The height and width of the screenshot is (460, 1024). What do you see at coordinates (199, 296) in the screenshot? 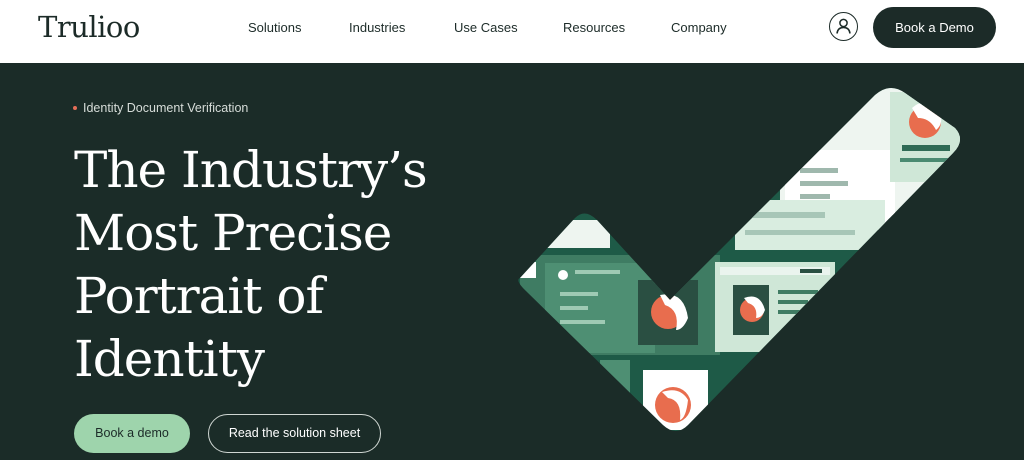
I see `headline-line: Portrait of` at bounding box center [199, 296].